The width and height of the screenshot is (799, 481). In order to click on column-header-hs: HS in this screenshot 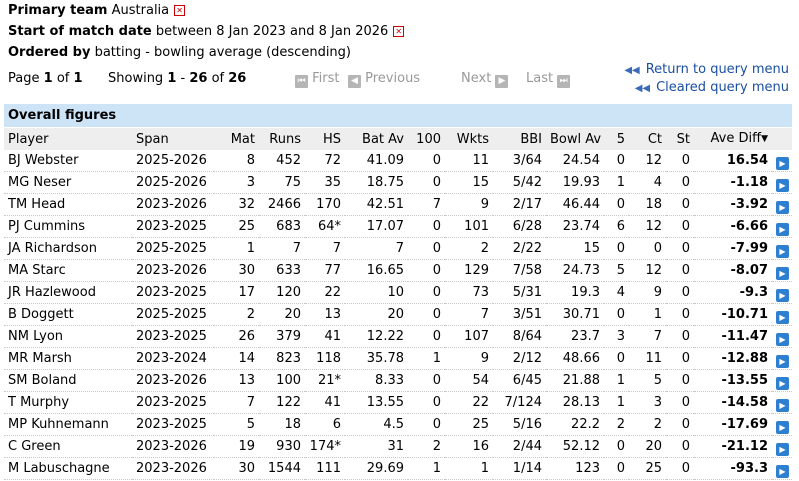, I will do `click(325, 139)`.